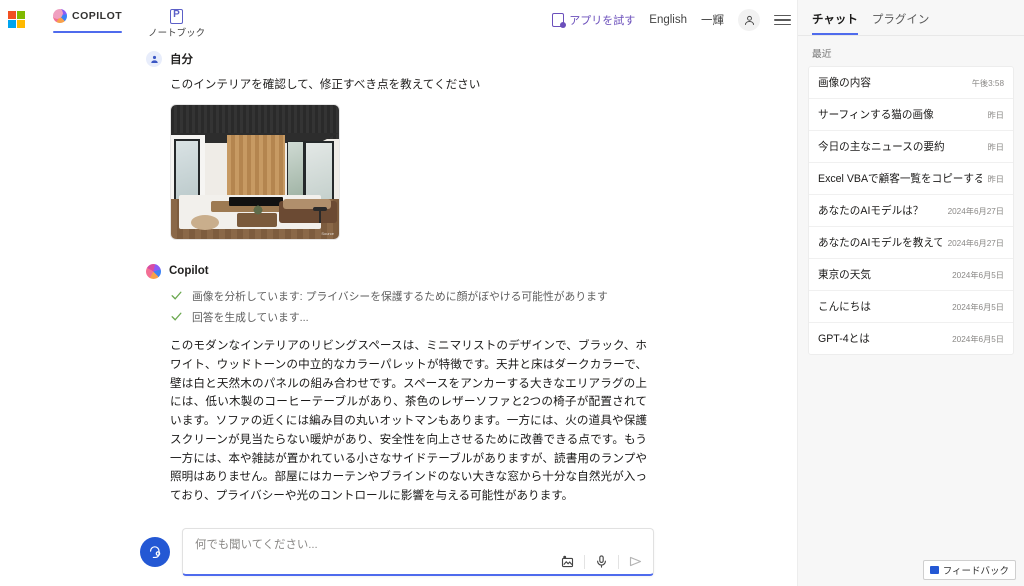  I want to click on user-name-label: 一輝, so click(712, 21).